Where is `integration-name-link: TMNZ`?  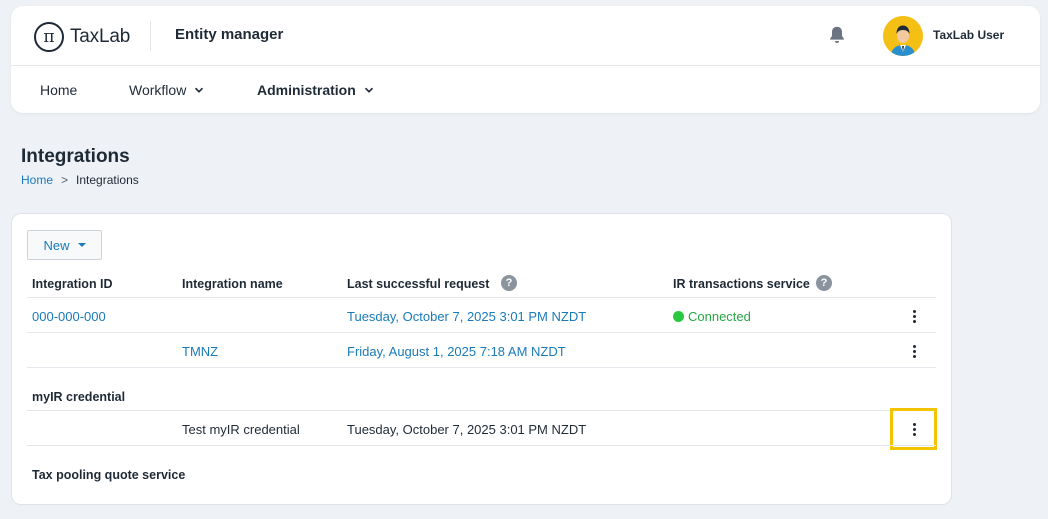 integration-name-link: TMNZ is located at coordinates (200, 351).